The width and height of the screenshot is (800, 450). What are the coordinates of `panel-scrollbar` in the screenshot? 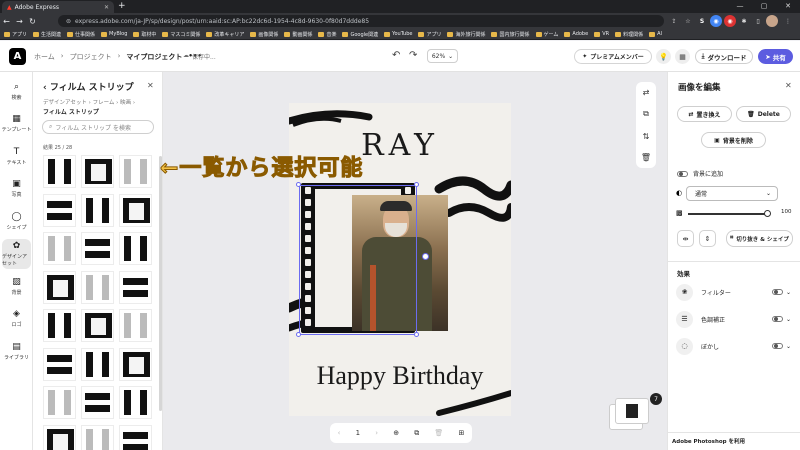 It's located at (160, 283).